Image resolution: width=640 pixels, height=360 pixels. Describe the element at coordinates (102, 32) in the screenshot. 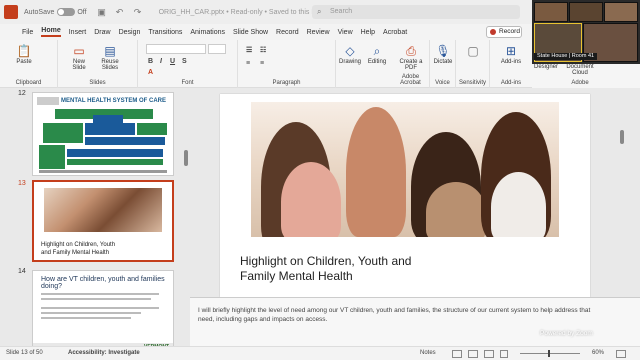

I see `tab-draw: Draw` at that location.